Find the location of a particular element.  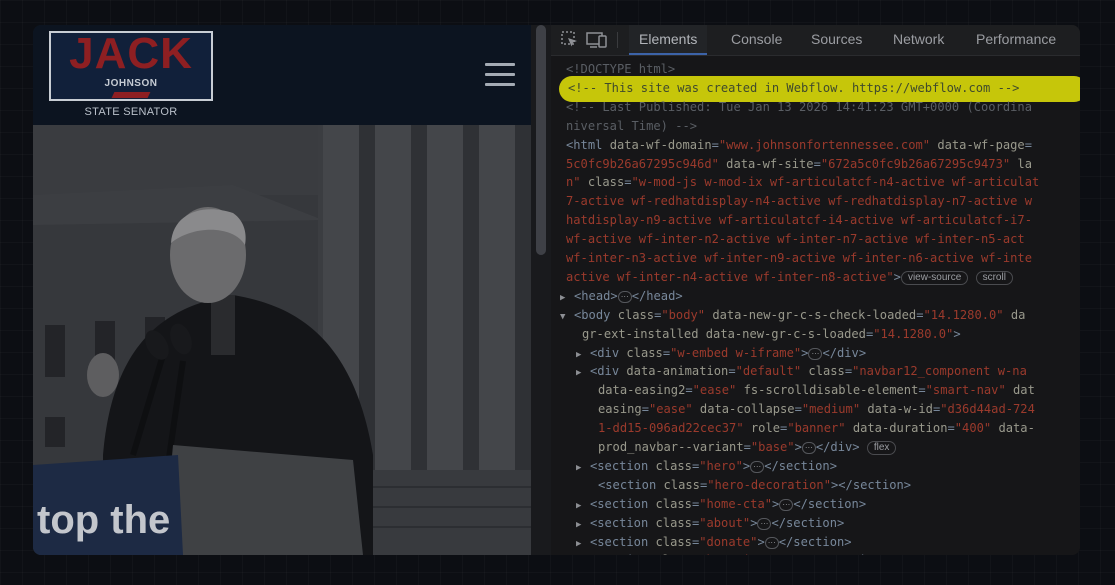

scrollbar-thumb is located at coordinates (541, 140).